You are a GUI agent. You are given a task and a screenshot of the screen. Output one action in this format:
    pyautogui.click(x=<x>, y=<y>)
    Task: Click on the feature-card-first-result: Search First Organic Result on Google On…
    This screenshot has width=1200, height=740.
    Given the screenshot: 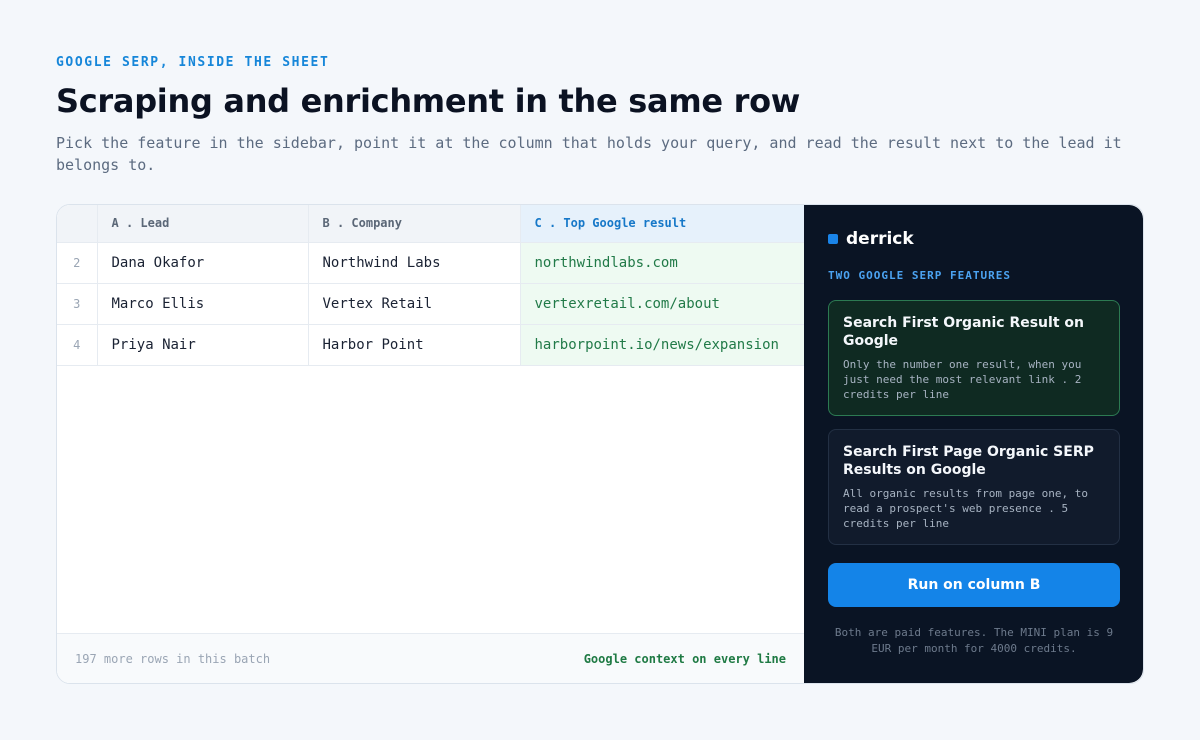 What is the action you would take?
    pyautogui.click(x=974, y=358)
    